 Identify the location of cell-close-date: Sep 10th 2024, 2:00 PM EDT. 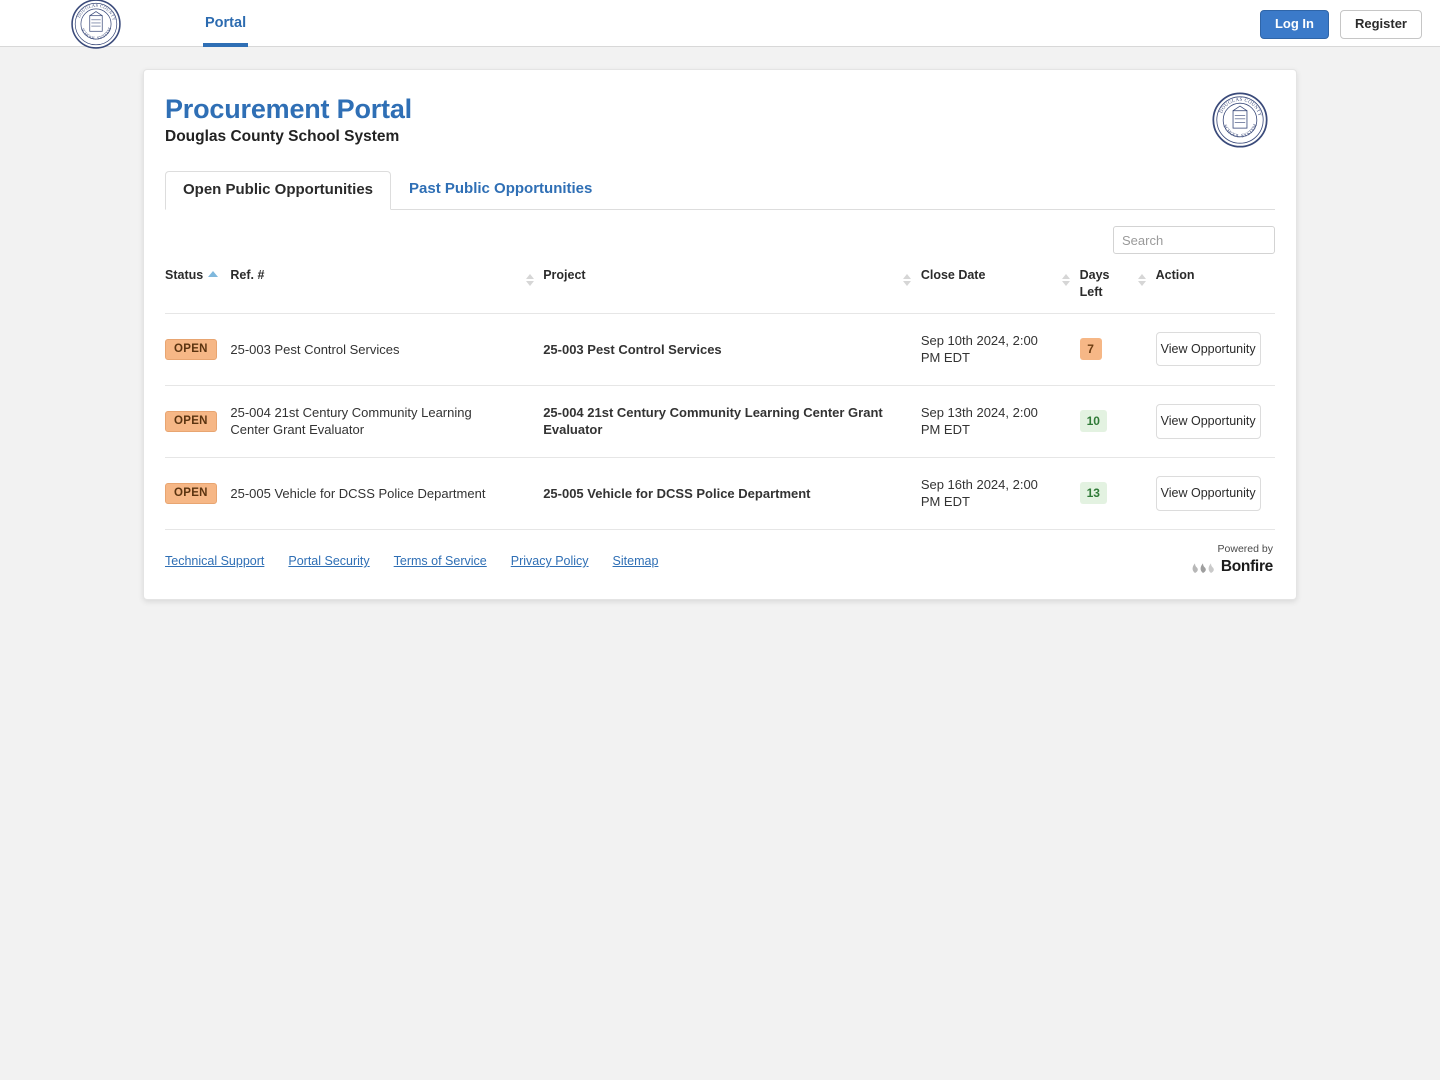
(979, 349).